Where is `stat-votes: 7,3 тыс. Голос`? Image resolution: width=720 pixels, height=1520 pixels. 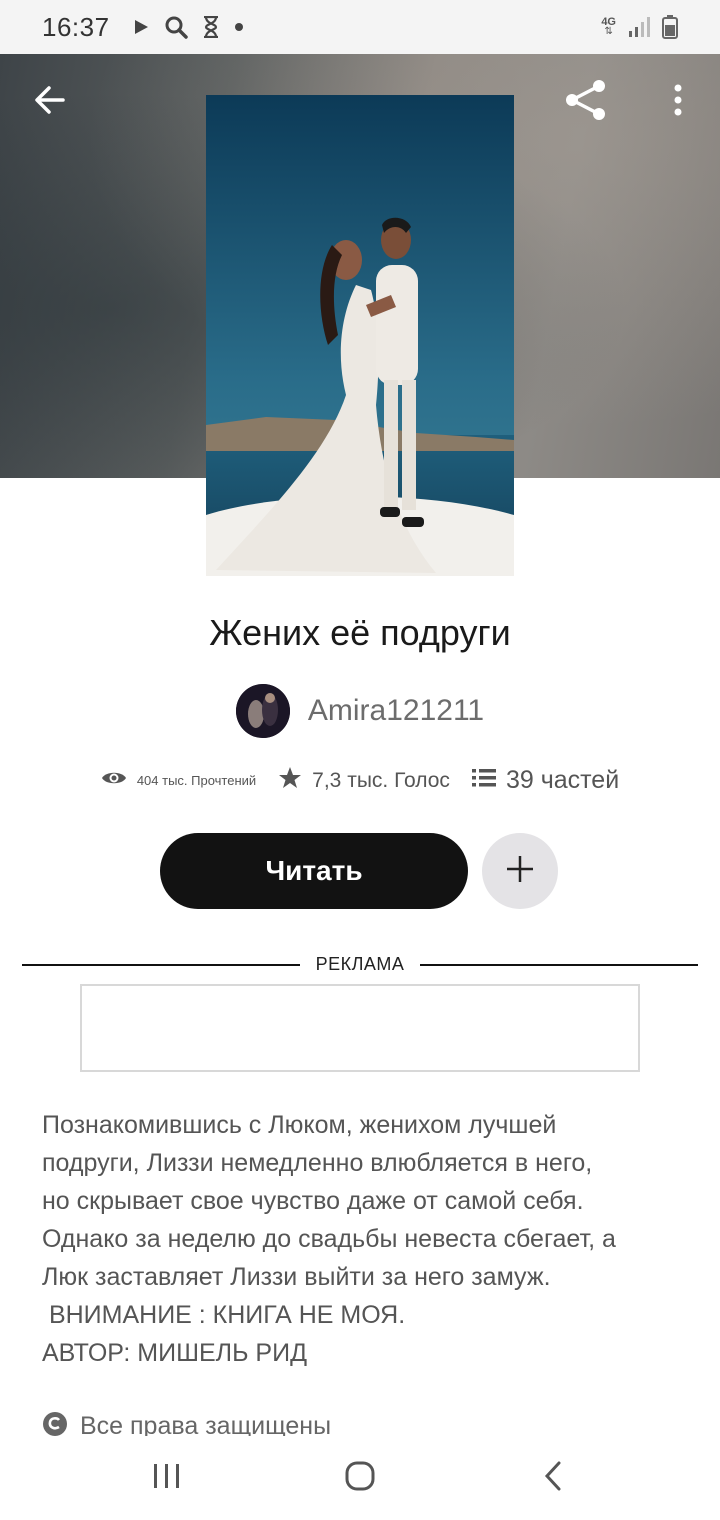
stat-votes: 7,3 тыс. Голос is located at coordinates (364, 780).